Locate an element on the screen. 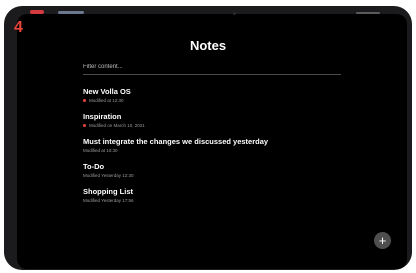 This screenshot has height=273, width=416. note-title: New Volla OS is located at coordinates (107, 91).